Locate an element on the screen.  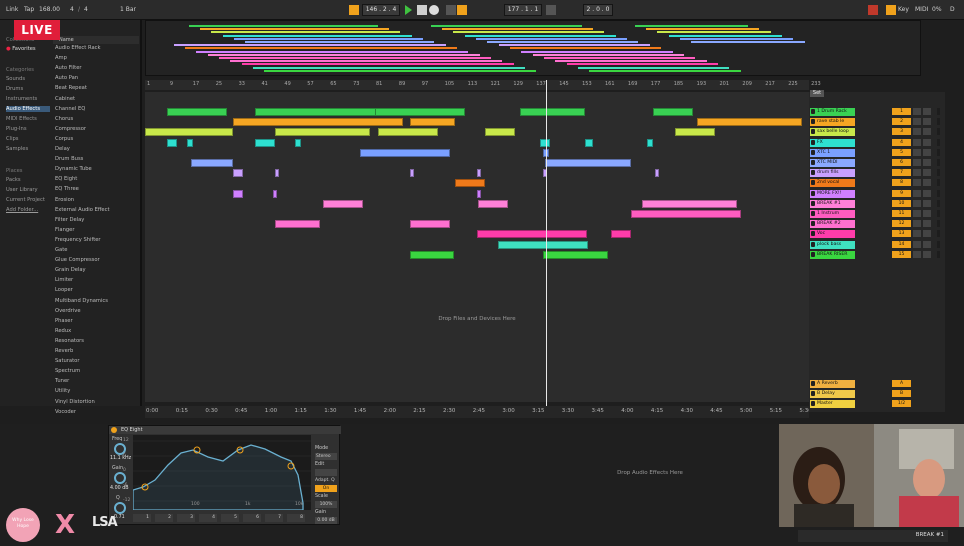
track-header: drum fills 7 is located at coordinates (877, 173).